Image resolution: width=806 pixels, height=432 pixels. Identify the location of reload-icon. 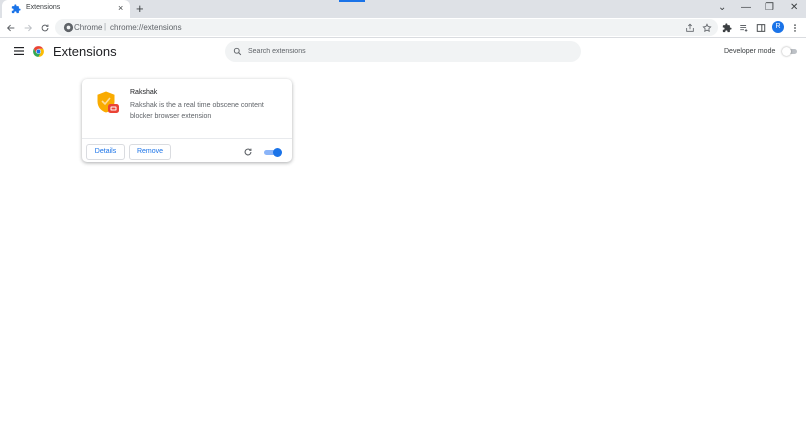
(45, 28).